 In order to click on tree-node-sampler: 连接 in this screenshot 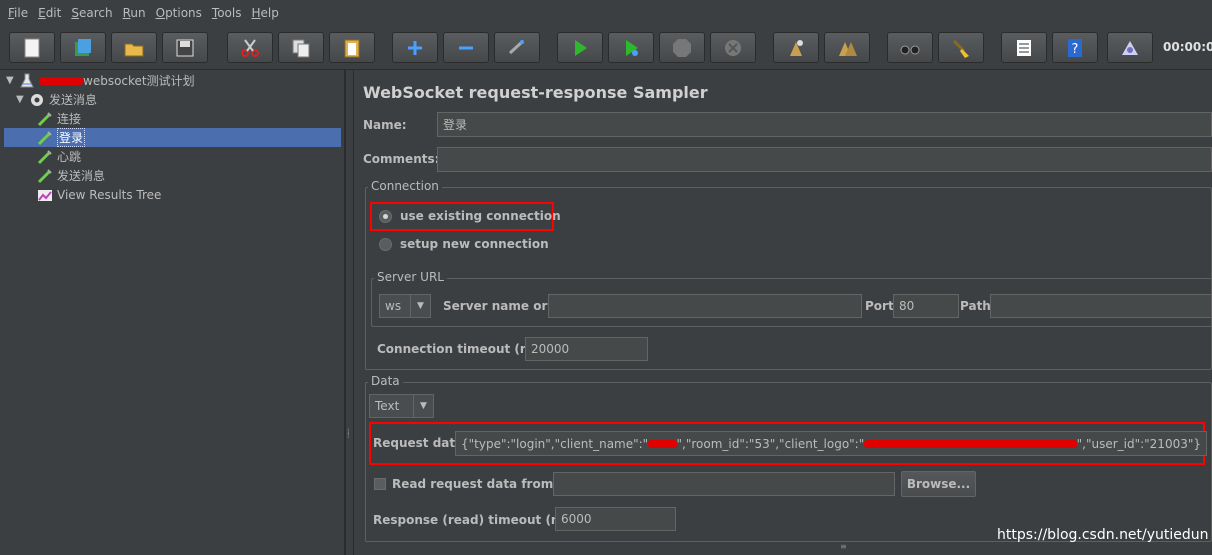, I will do `click(58, 118)`.